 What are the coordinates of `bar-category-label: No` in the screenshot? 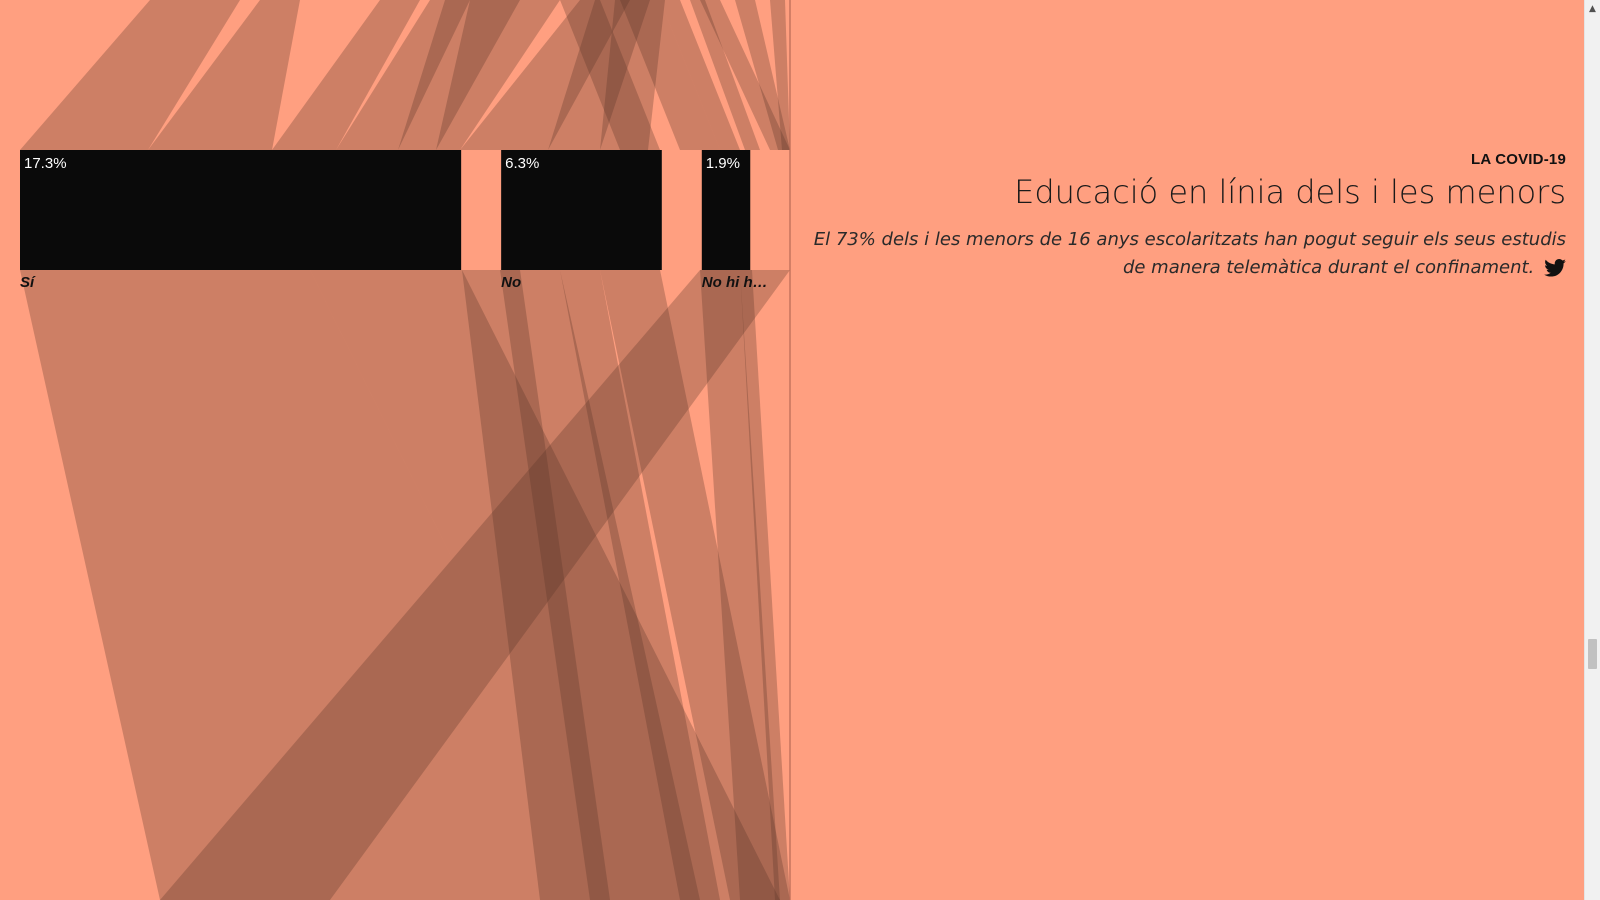 It's located at (511, 282).